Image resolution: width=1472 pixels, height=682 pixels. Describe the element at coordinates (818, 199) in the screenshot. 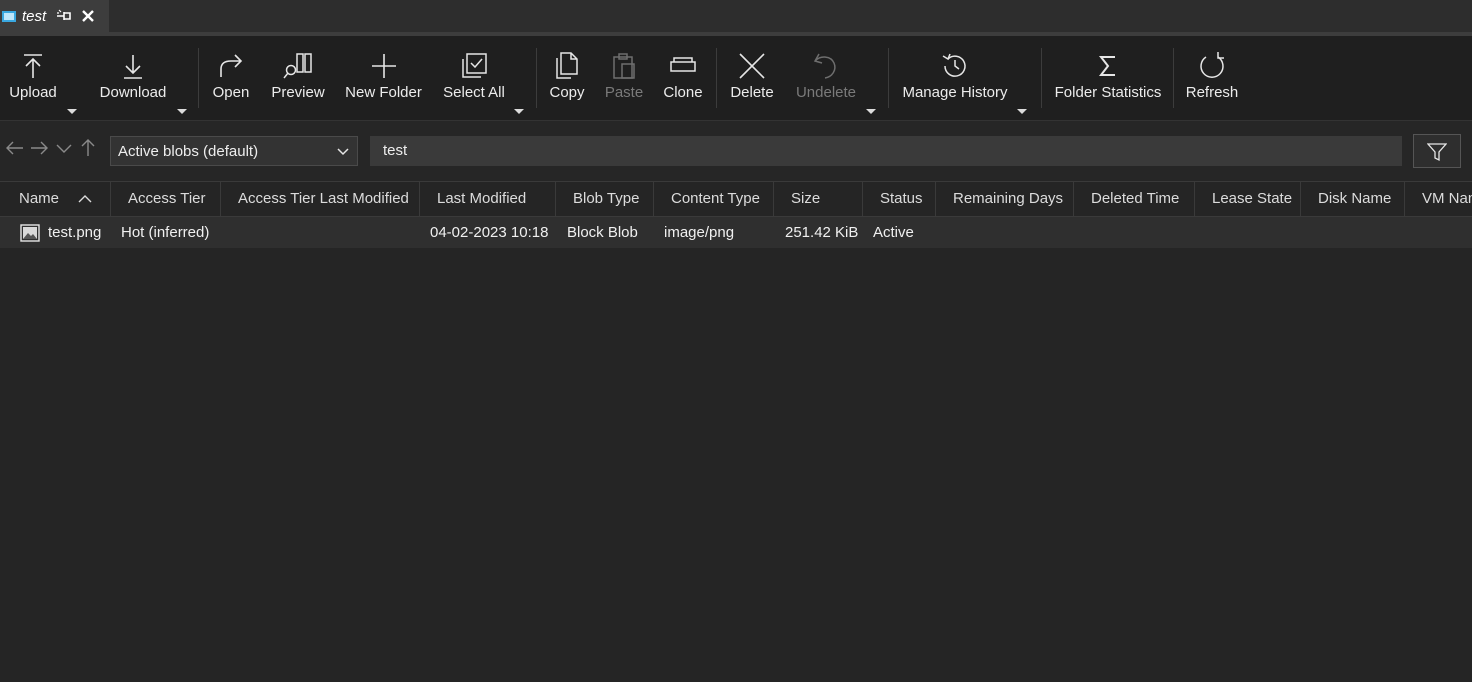

I see `column-header-size: Size` at that location.